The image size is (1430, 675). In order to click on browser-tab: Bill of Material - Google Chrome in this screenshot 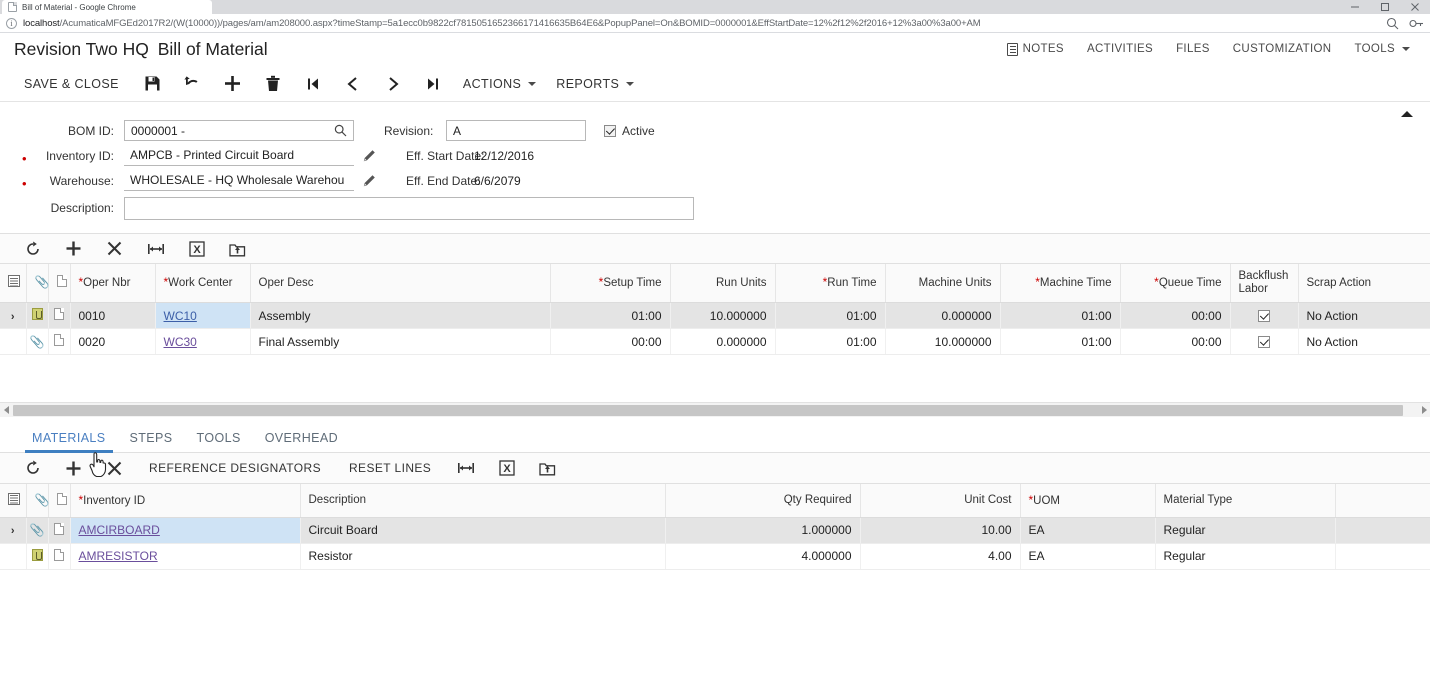, I will do `click(107, 7)`.